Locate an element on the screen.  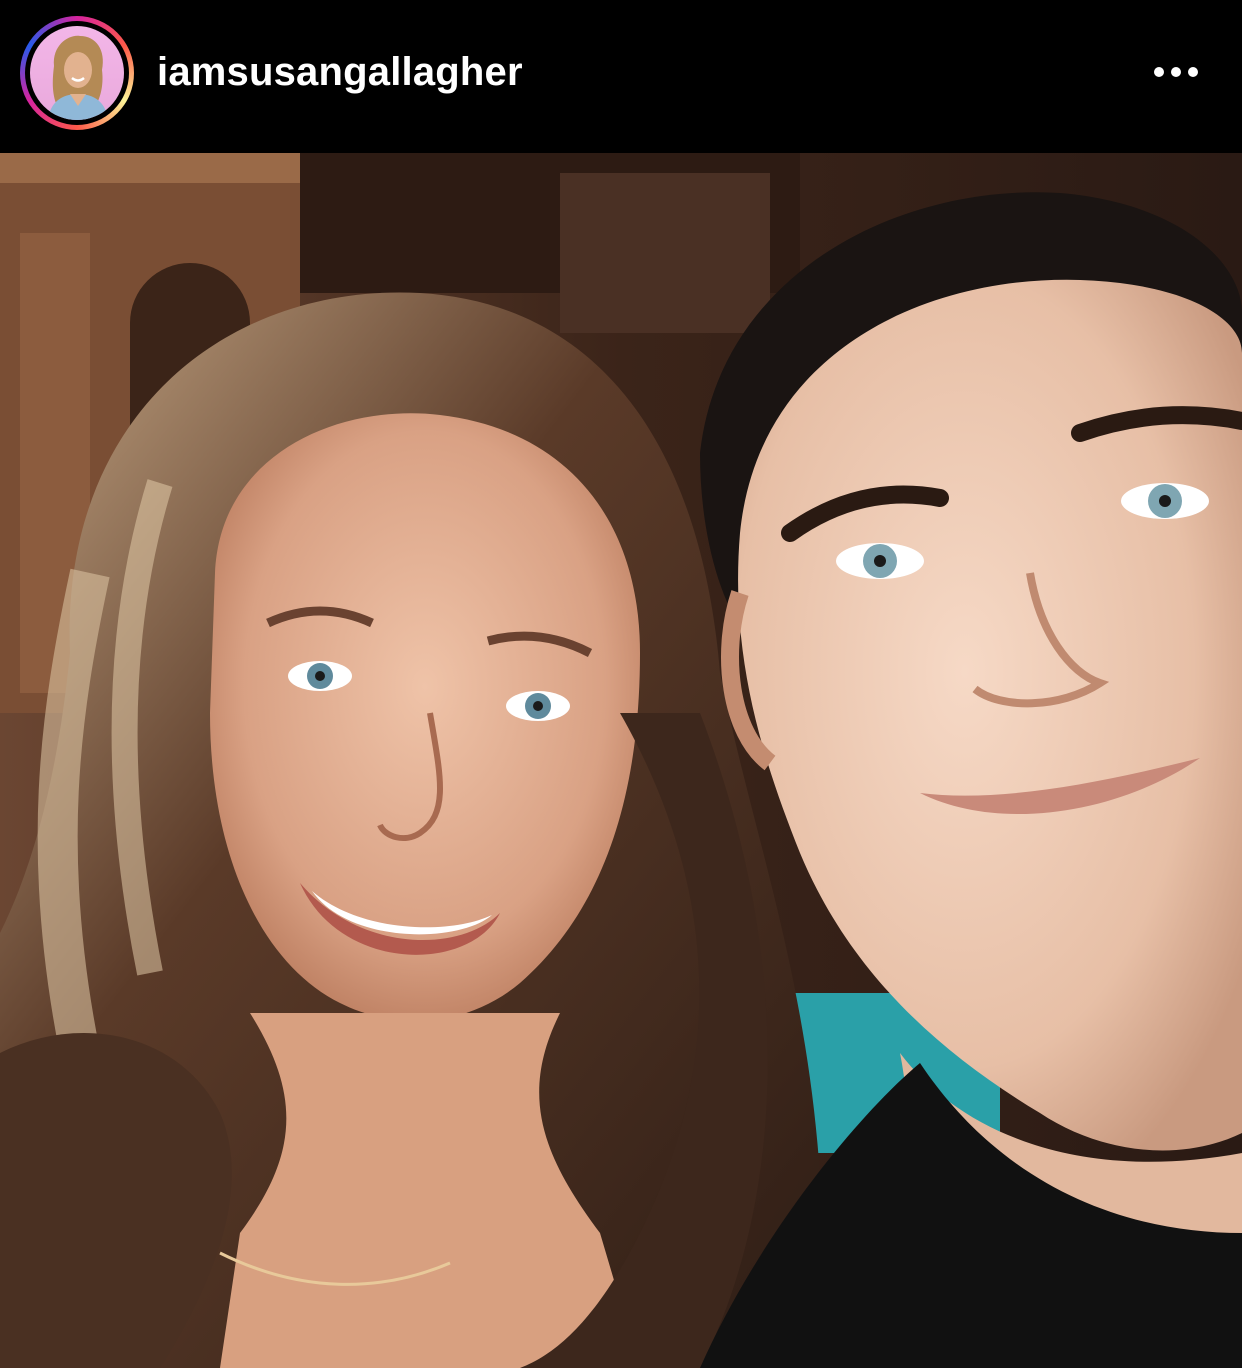
avatar is located at coordinates (77, 73).